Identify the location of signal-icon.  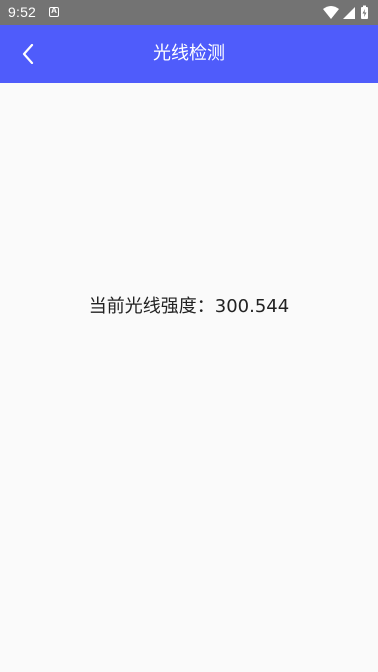
(349, 13).